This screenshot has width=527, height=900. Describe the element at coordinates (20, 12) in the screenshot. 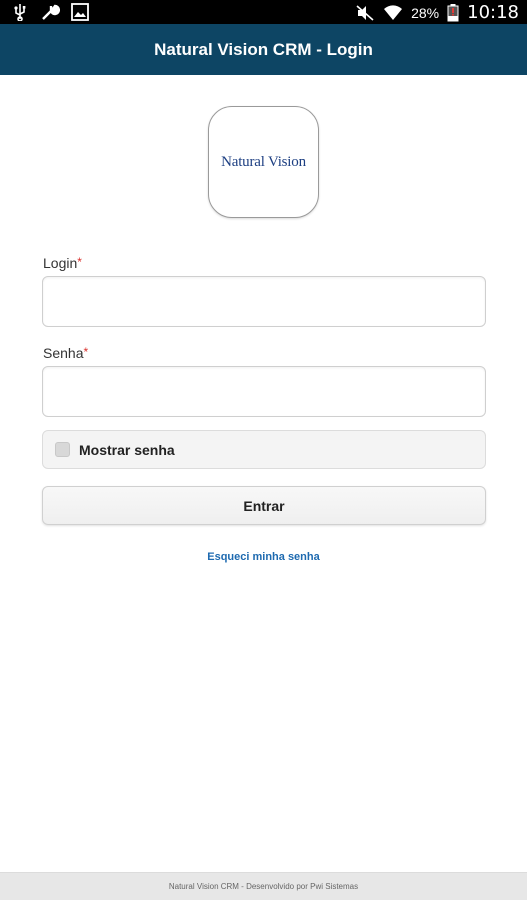

I see `usb-icon` at that location.